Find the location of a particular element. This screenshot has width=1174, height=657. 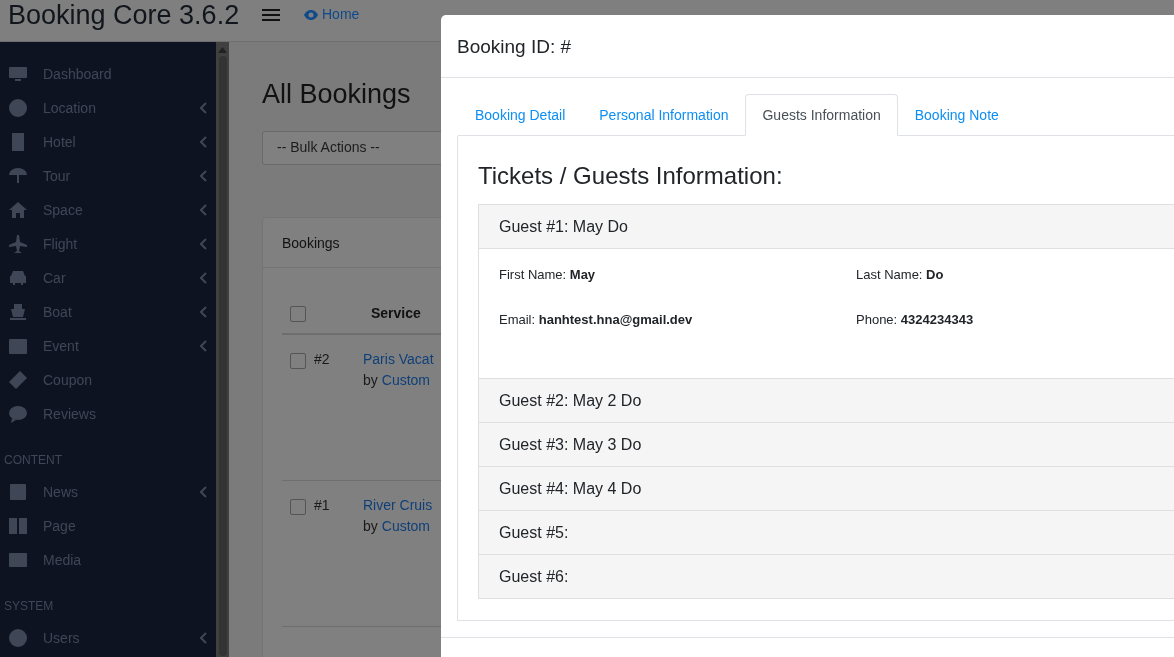

guest-field: Email: hanhtest.hna@gmail.dev is located at coordinates (596, 319).